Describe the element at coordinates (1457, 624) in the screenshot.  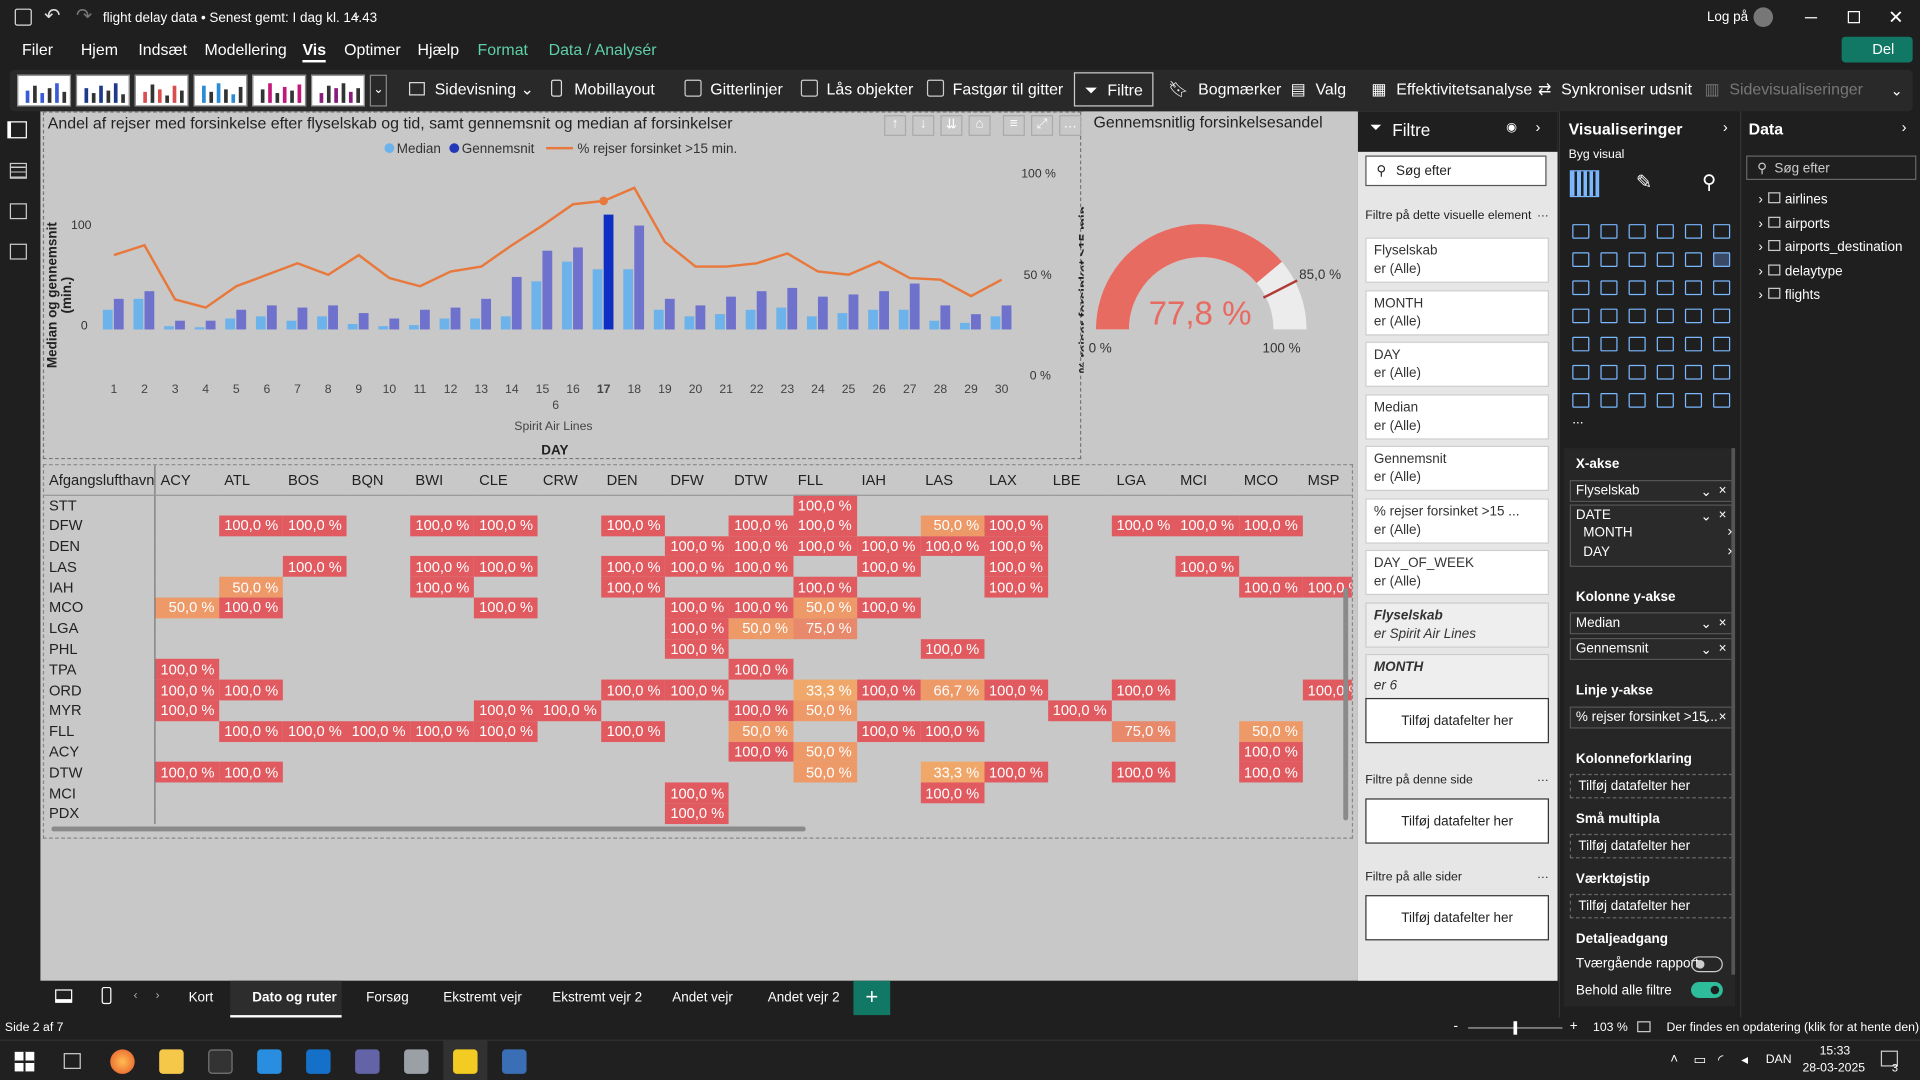
I see `filter-card: Flyselskab er Spirit Air Lines` at that location.